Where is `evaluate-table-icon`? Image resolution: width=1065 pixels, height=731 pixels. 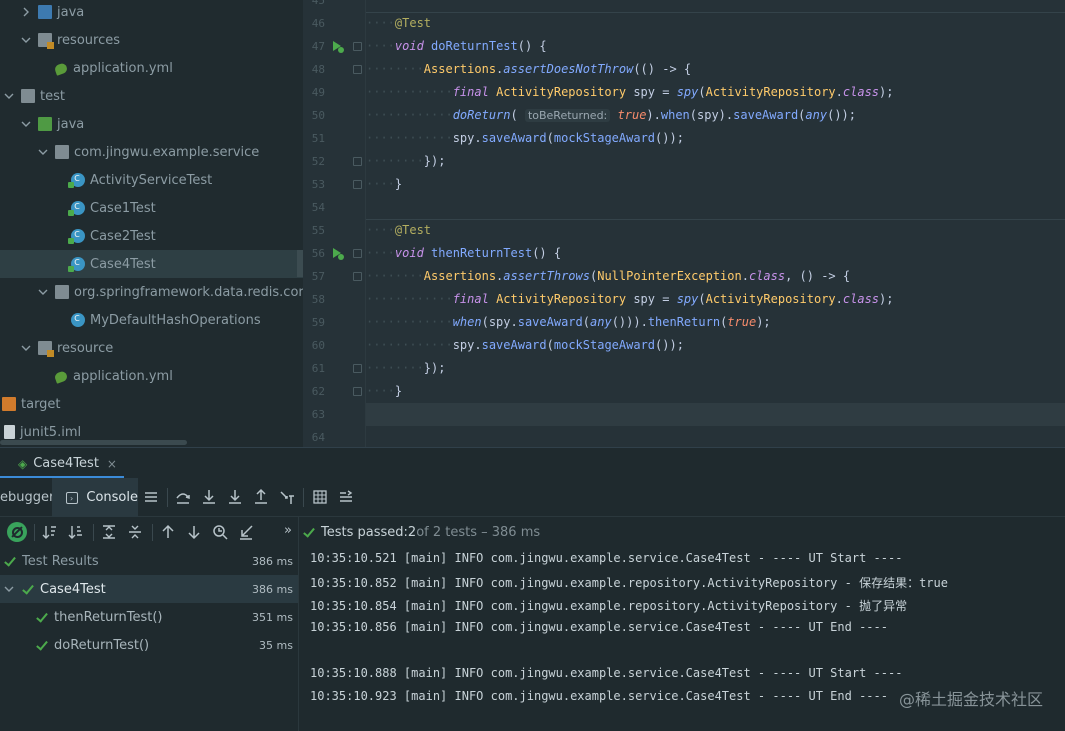 evaluate-table-icon is located at coordinates (320, 497).